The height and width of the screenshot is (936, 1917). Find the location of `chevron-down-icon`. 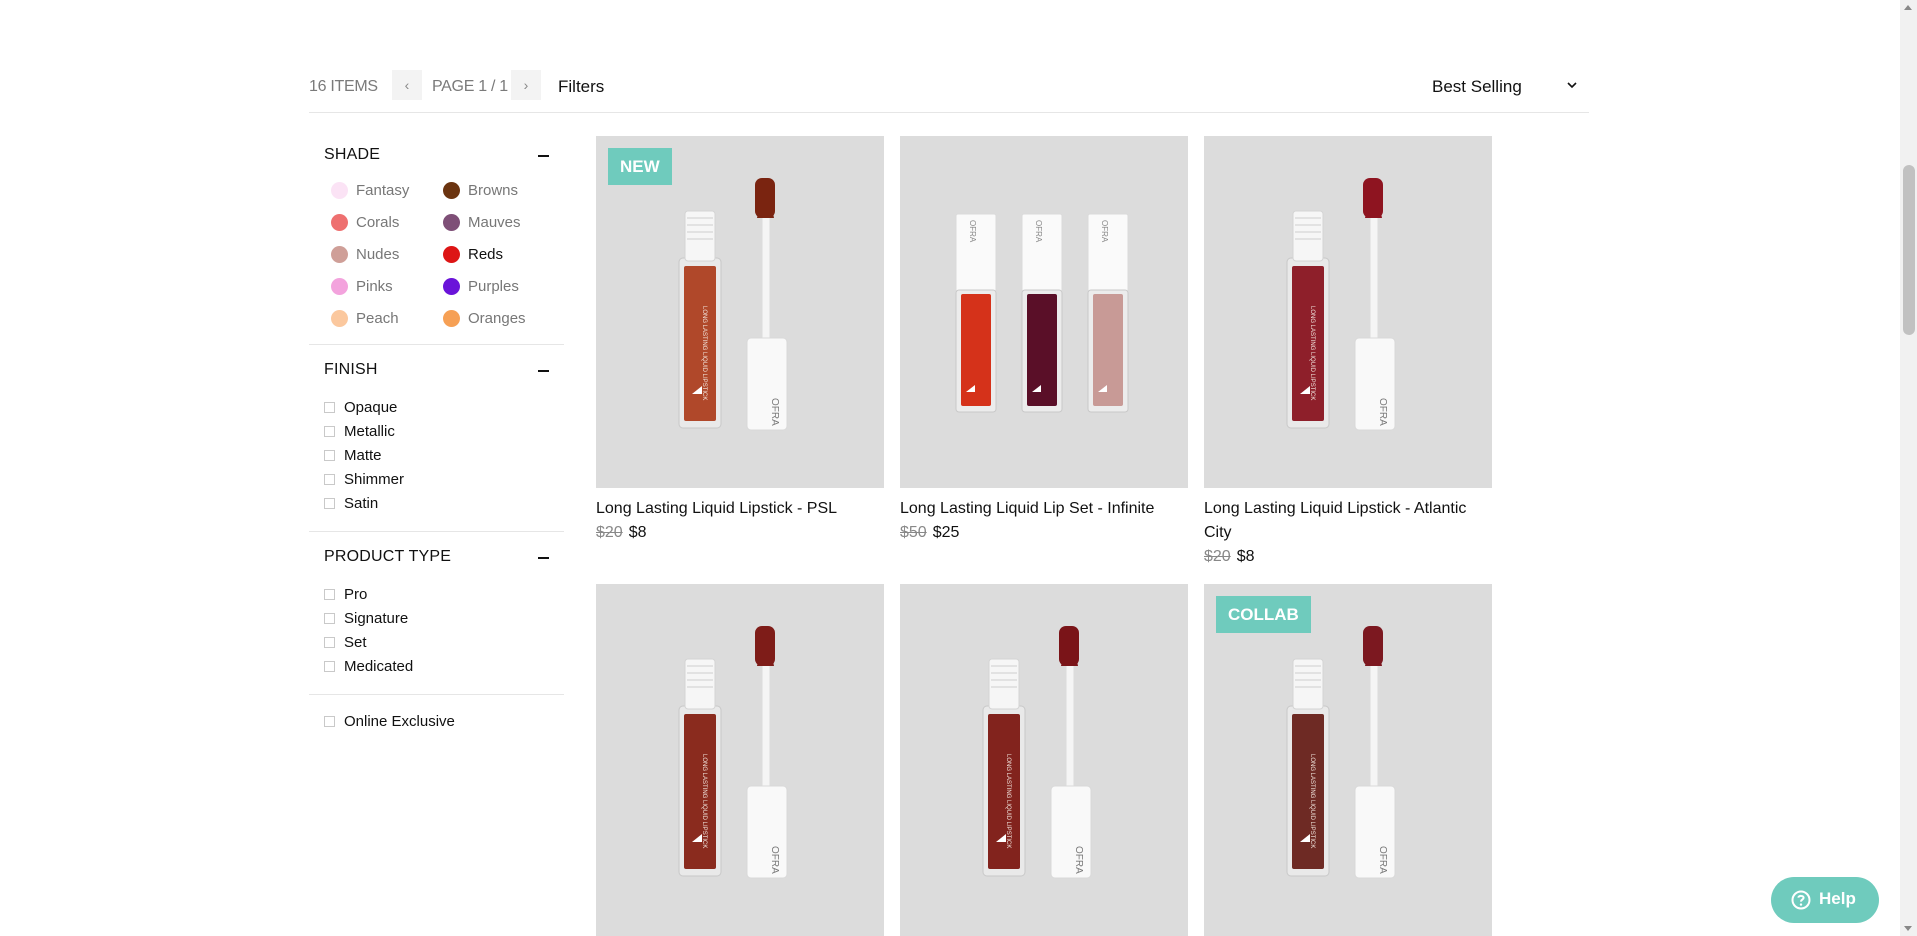

chevron-down-icon is located at coordinates (1572, 85).